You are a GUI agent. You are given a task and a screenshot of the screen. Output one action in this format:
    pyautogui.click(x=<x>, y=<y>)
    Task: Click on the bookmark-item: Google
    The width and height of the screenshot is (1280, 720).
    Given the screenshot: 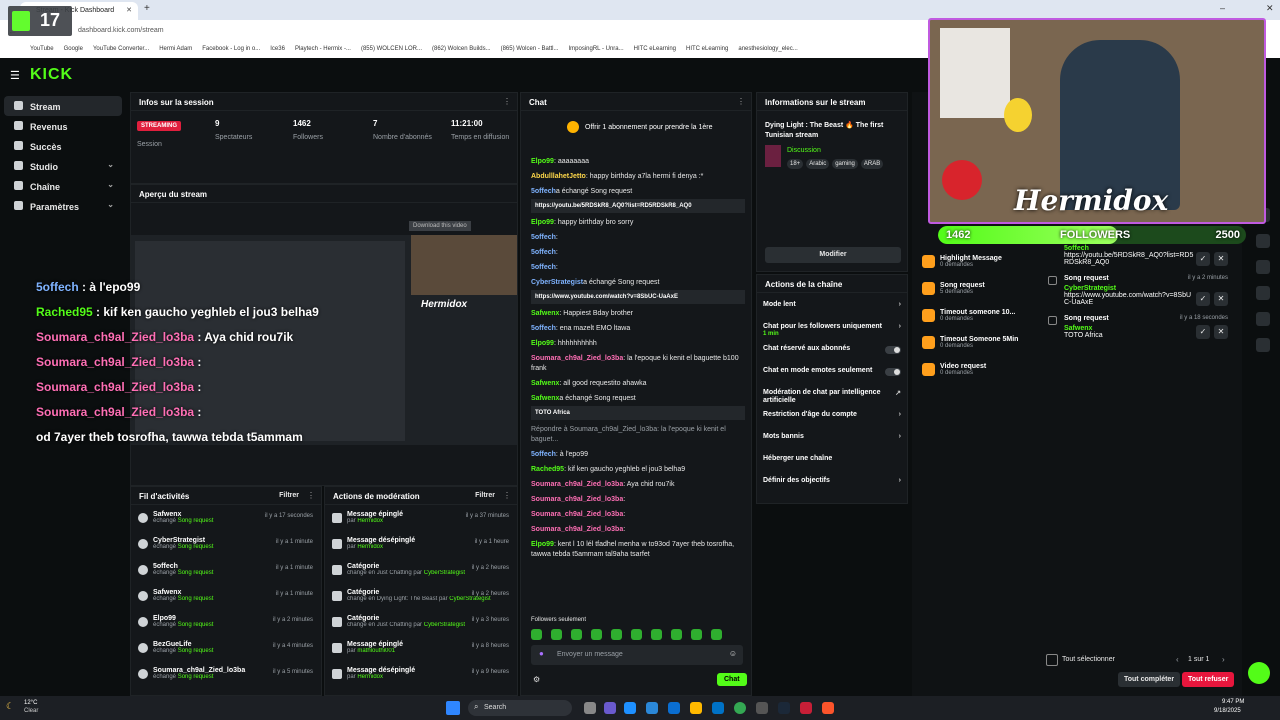 What is the action you would take?
    pyautogui.click(x=73, y=52)
    